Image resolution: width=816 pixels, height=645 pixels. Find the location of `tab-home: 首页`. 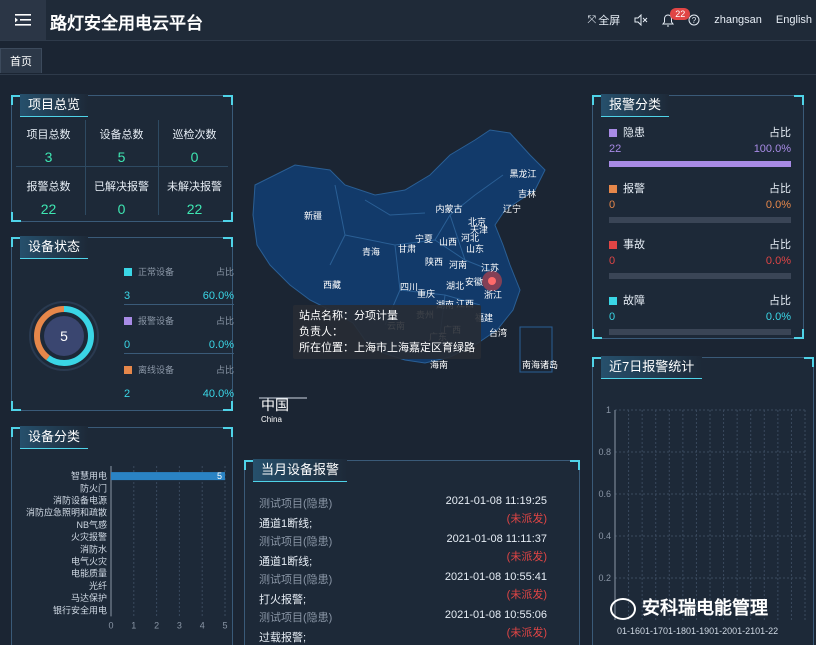

tab-home: 首页 is located at coordinates (21, 60).